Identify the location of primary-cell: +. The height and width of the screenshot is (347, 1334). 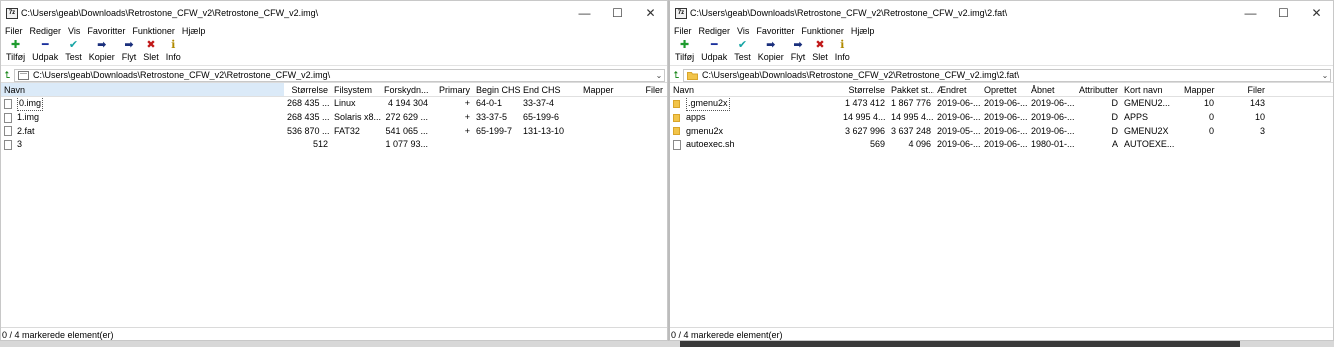
(467, 103).